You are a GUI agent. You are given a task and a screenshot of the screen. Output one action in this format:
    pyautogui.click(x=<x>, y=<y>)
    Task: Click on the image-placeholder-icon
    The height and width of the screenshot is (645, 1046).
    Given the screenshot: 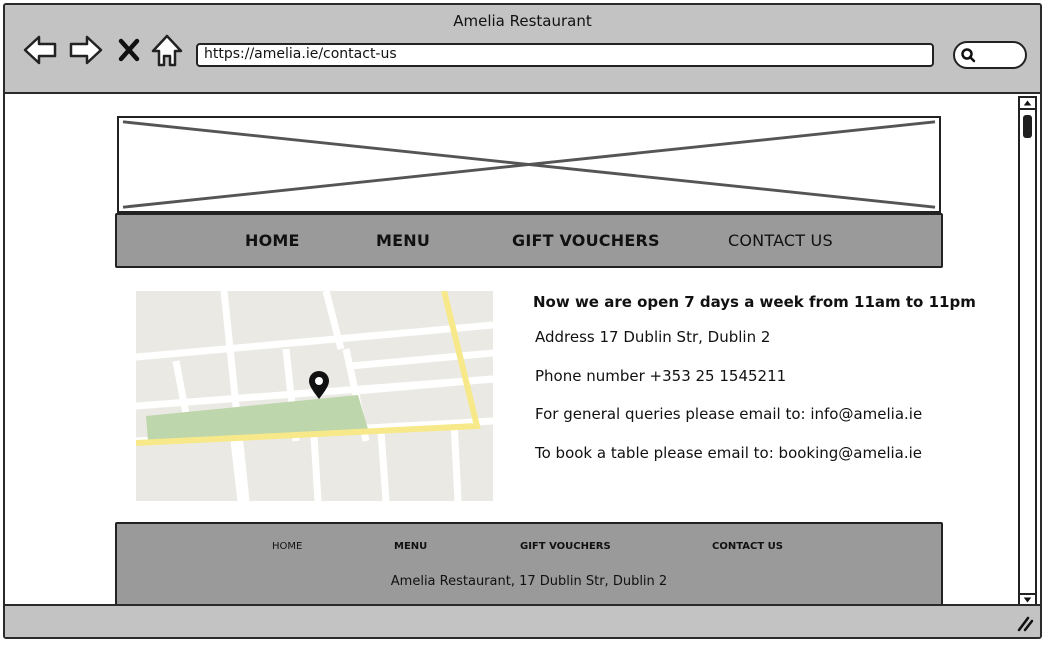 What is the action you would take?
    pyautogui.click(x=529, y=164)
    